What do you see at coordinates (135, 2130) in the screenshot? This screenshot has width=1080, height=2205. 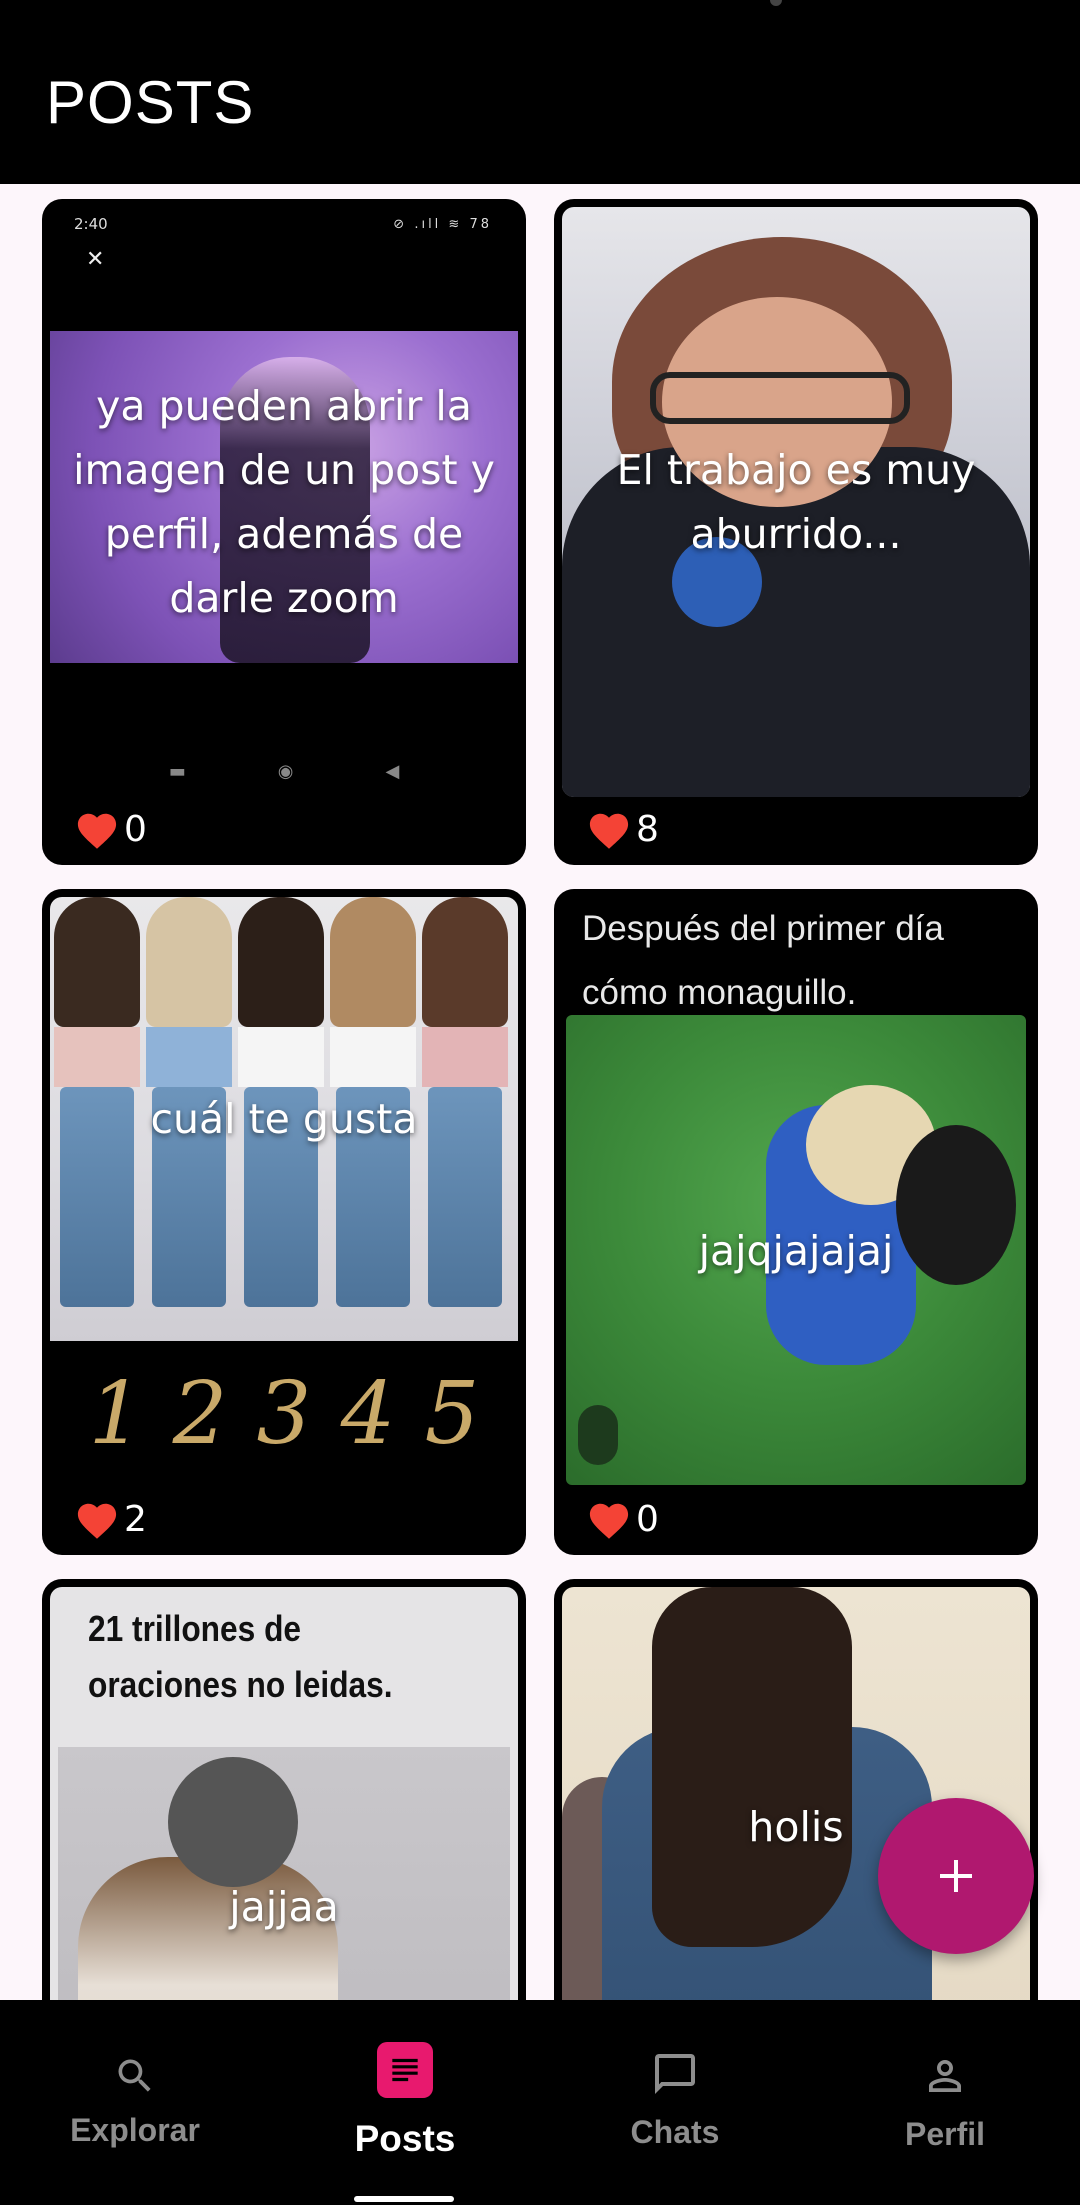 I see `nav-label-explorar: Explorar` at bounding box center [135, 2130].